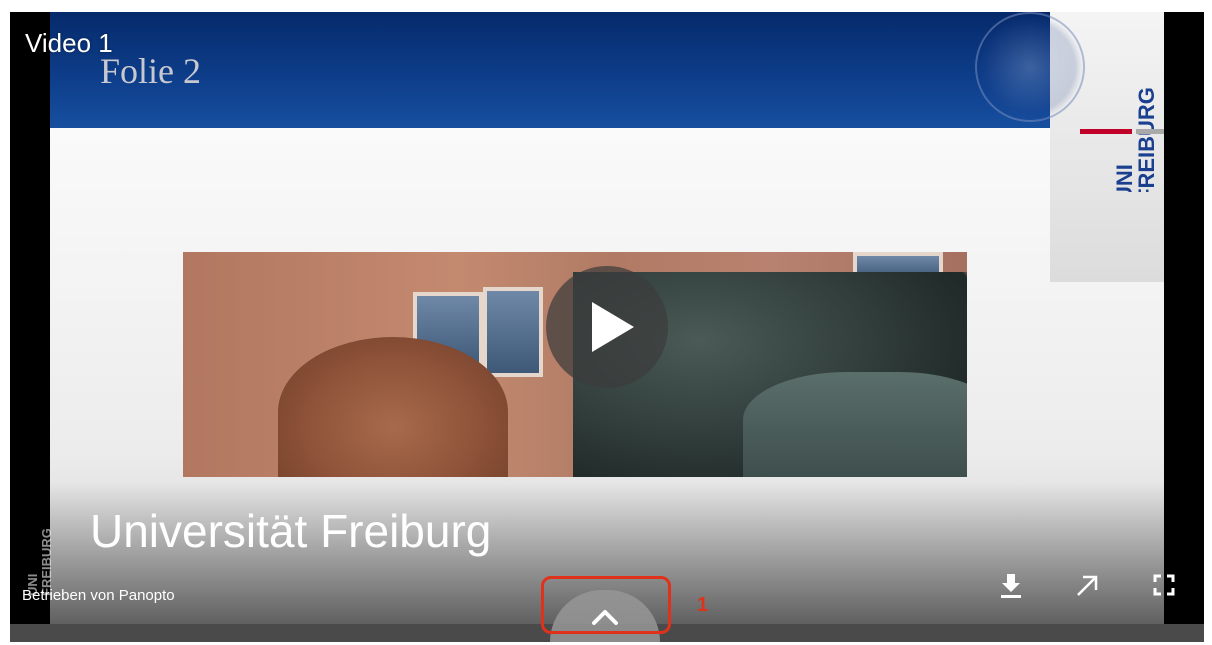  I want to click on play-button, so click(607, 327).